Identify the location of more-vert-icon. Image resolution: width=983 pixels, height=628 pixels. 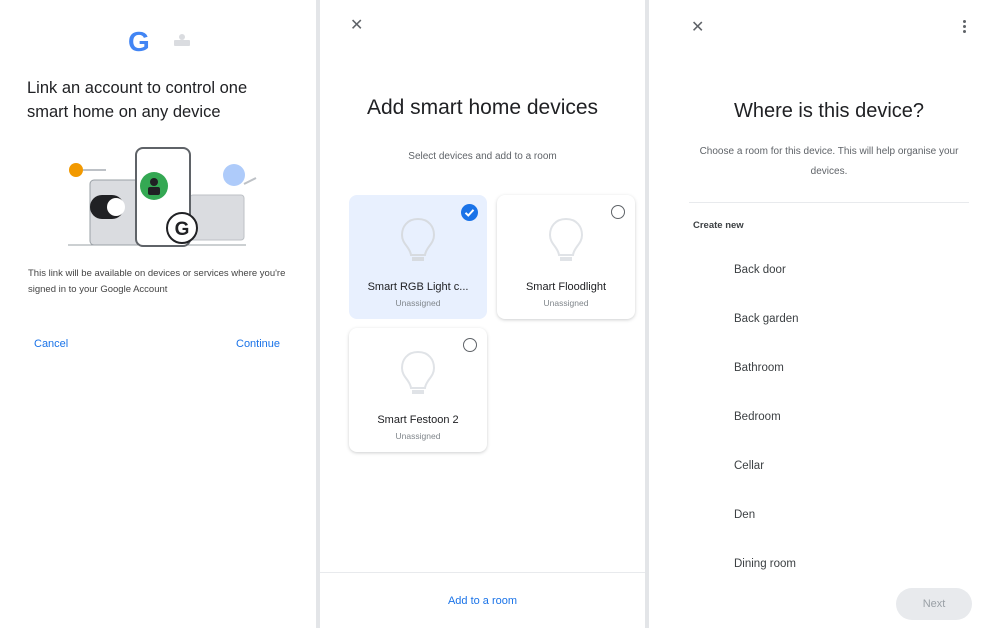
(964, 28).